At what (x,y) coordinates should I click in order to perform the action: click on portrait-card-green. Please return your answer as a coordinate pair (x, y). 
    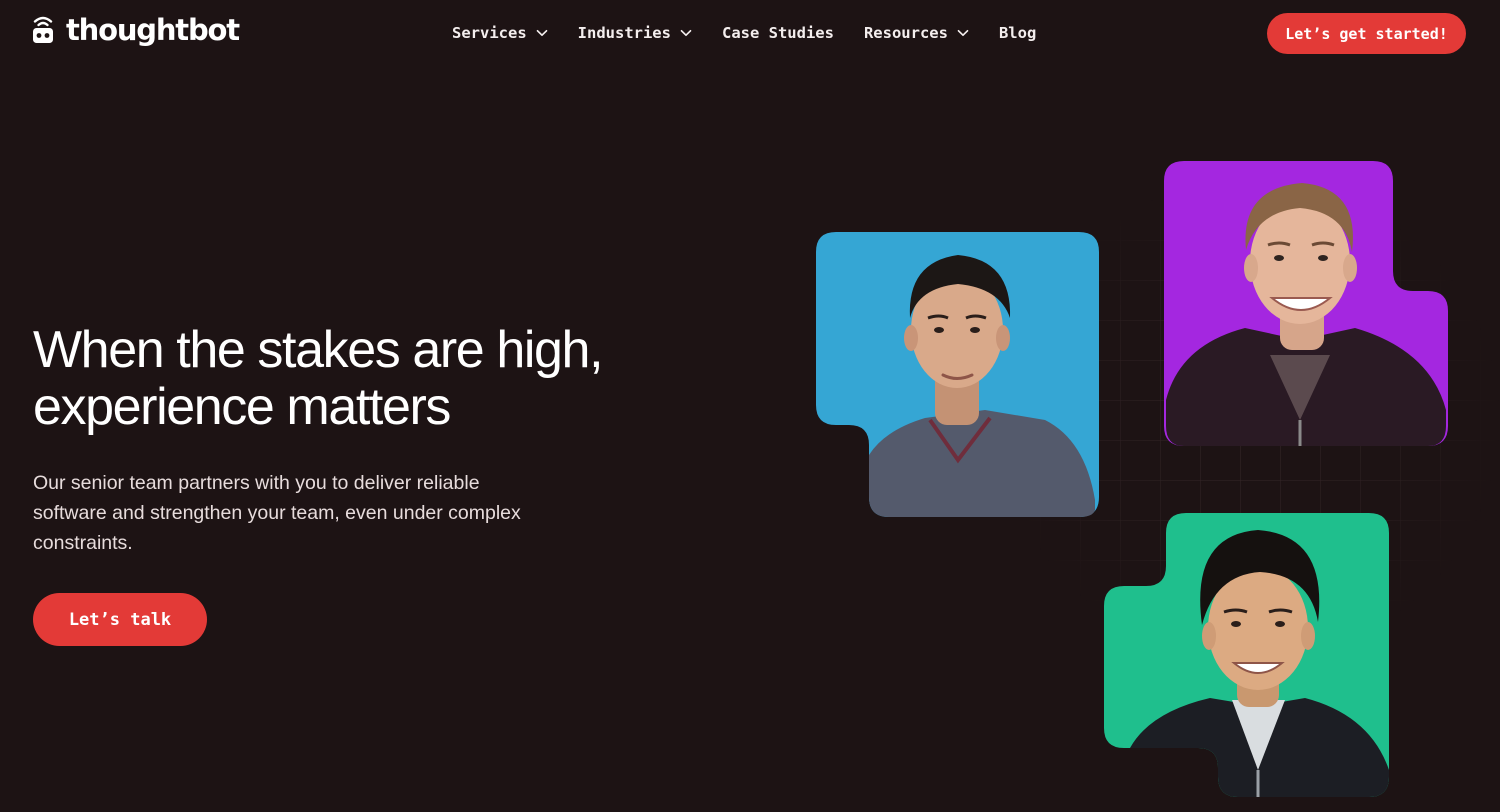
    Looking at the image, I should click on (1246, 655).